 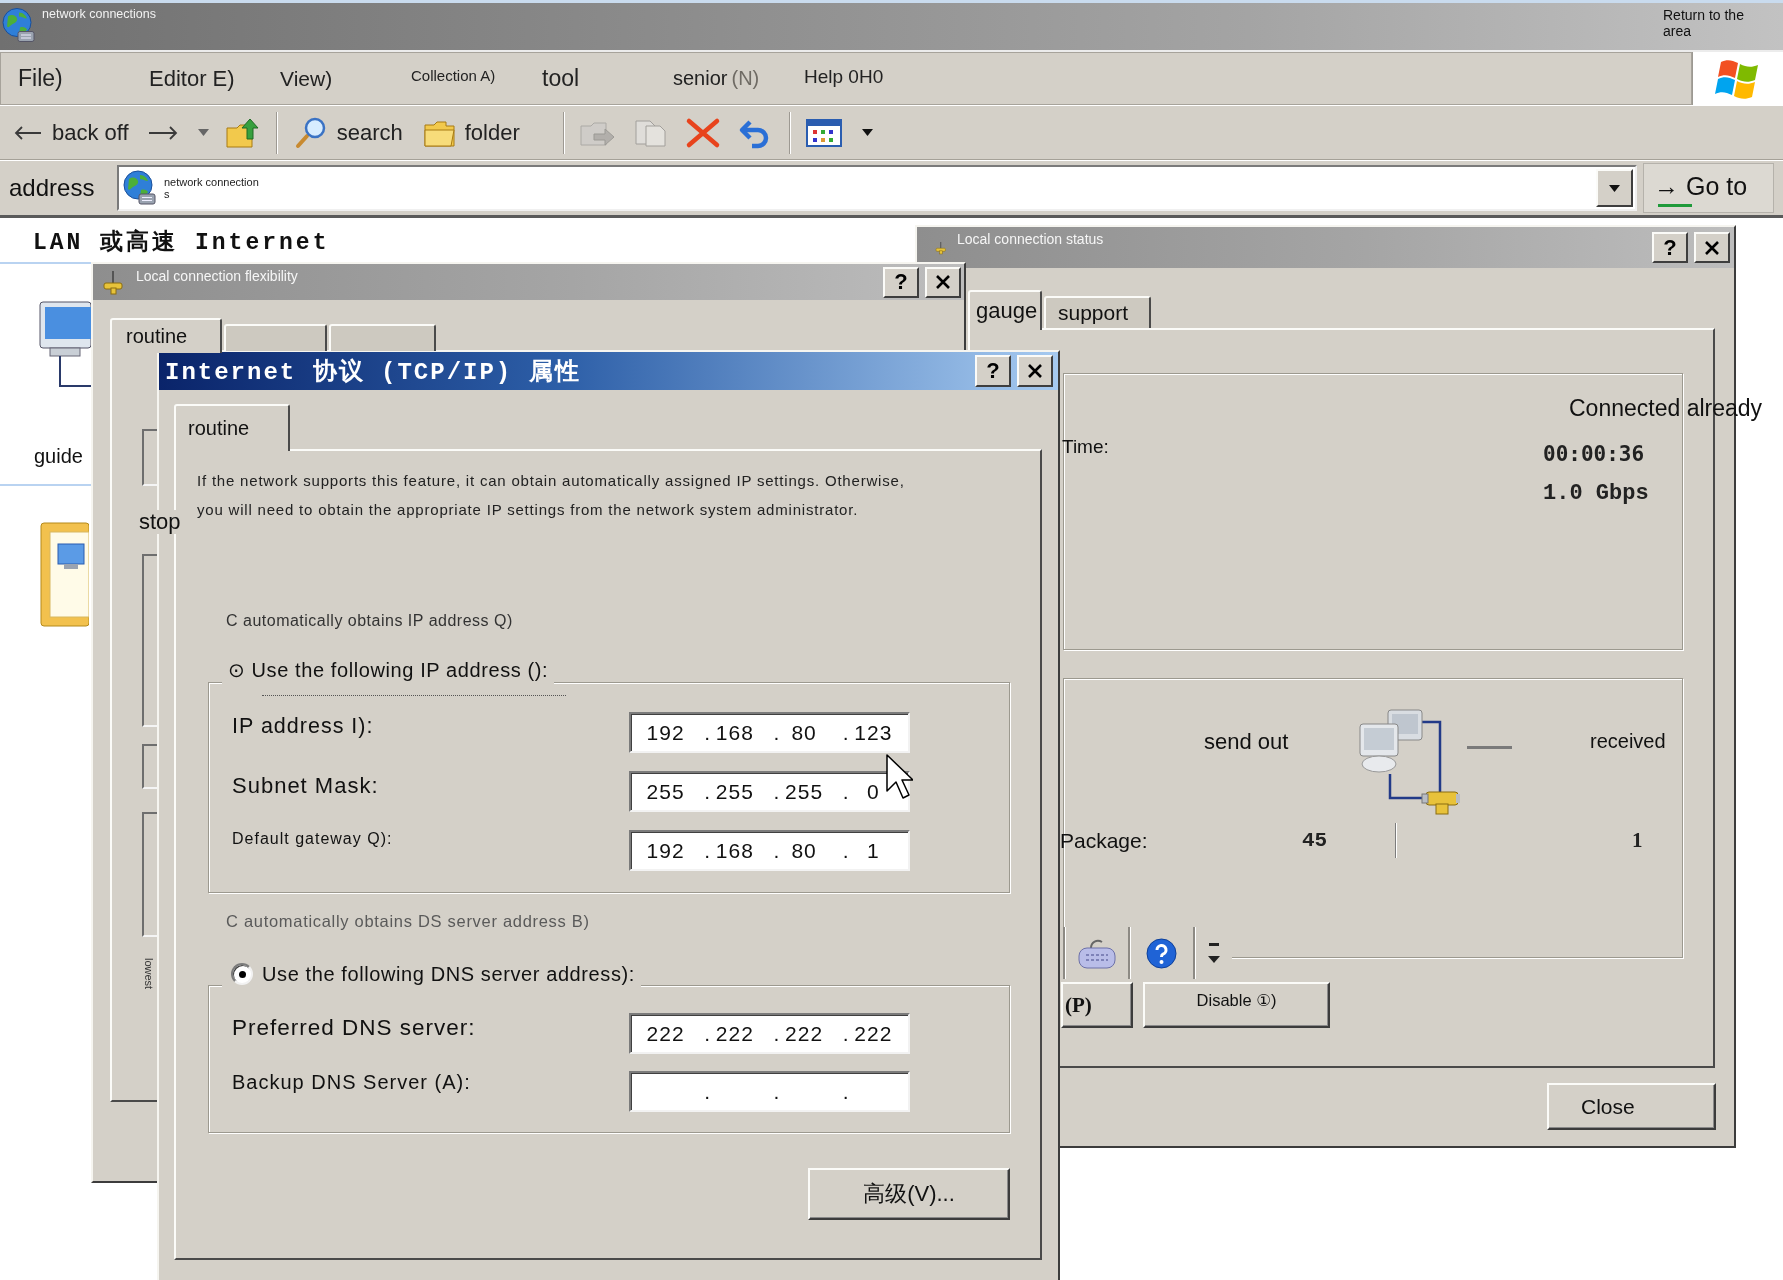 What do you see at coordinates (1315, 840) in the screenshot?
I see `packets-sent-value: 45` at bounding box center [1315, 840].